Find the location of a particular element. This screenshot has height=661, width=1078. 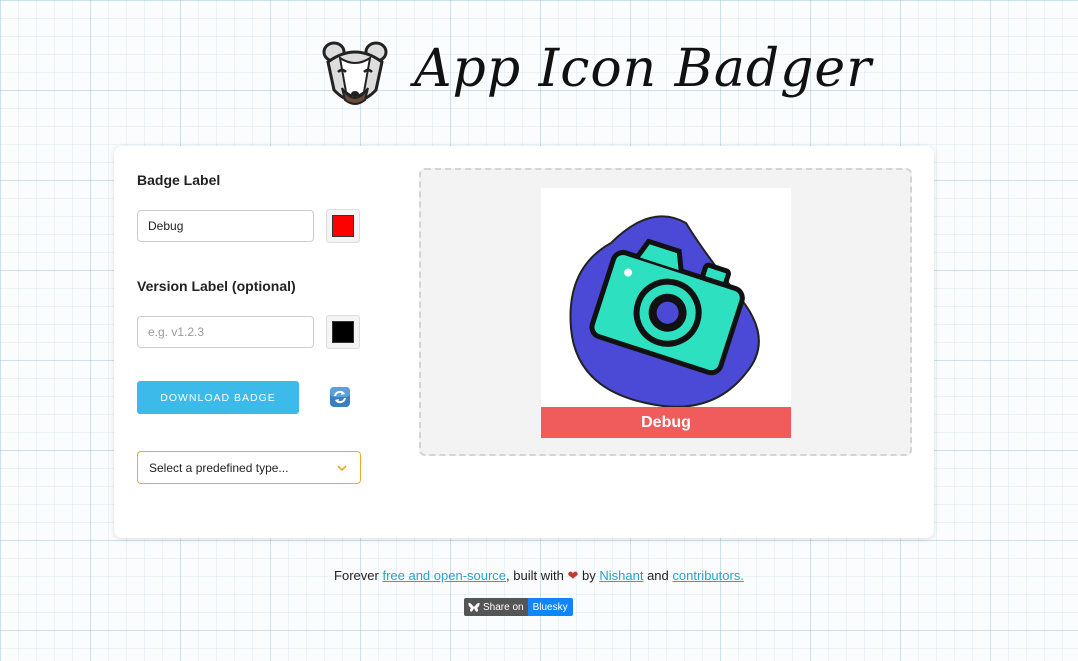

refresh-icon is located at coordinates (340, 397).